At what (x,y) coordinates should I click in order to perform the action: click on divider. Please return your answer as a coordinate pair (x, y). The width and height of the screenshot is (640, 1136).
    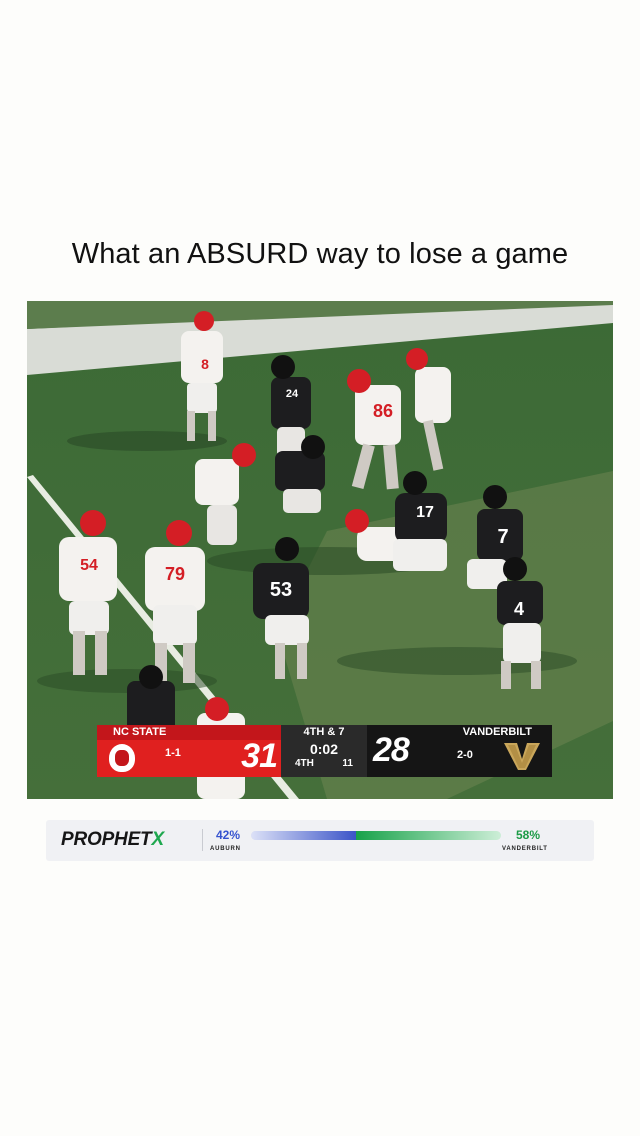
    Looking at the image, I should click on (202, 840).